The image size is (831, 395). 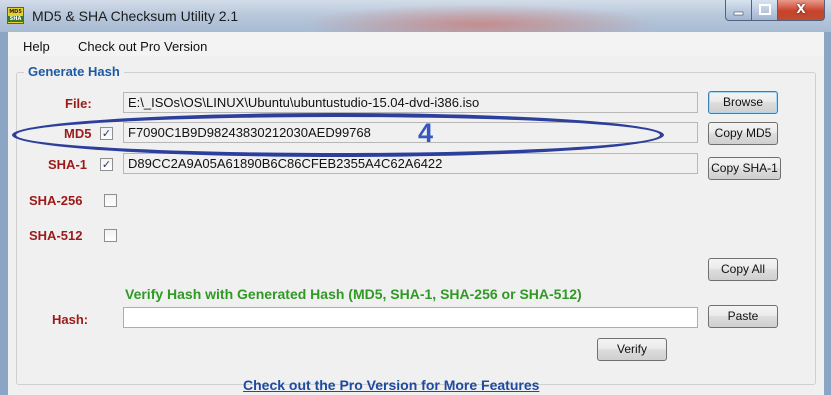 What do you see at coordinates (15, 19) in the screenshot?
I see `app-icon-sha-text: SHA` at bounding box center [15, 19].